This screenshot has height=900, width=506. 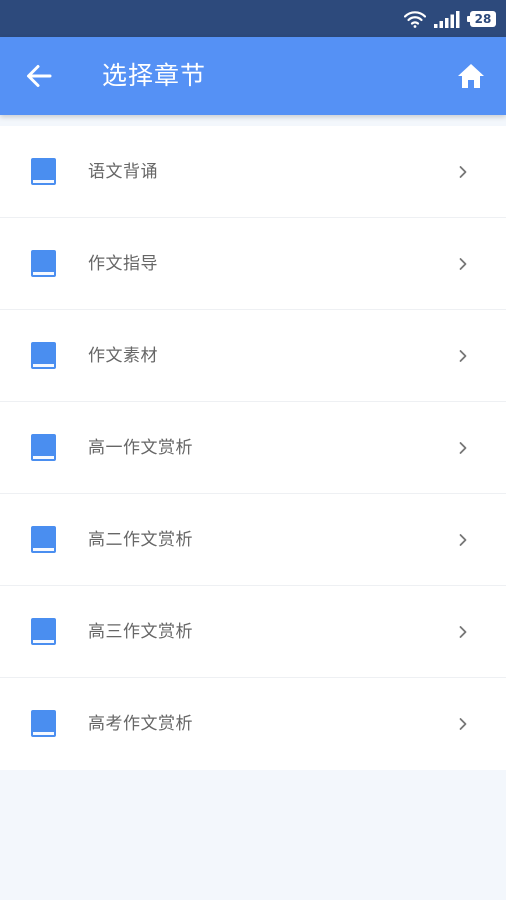 I want to click on chapter-item-grade-two: 高二作文赏析, so click(x=253, y=540).